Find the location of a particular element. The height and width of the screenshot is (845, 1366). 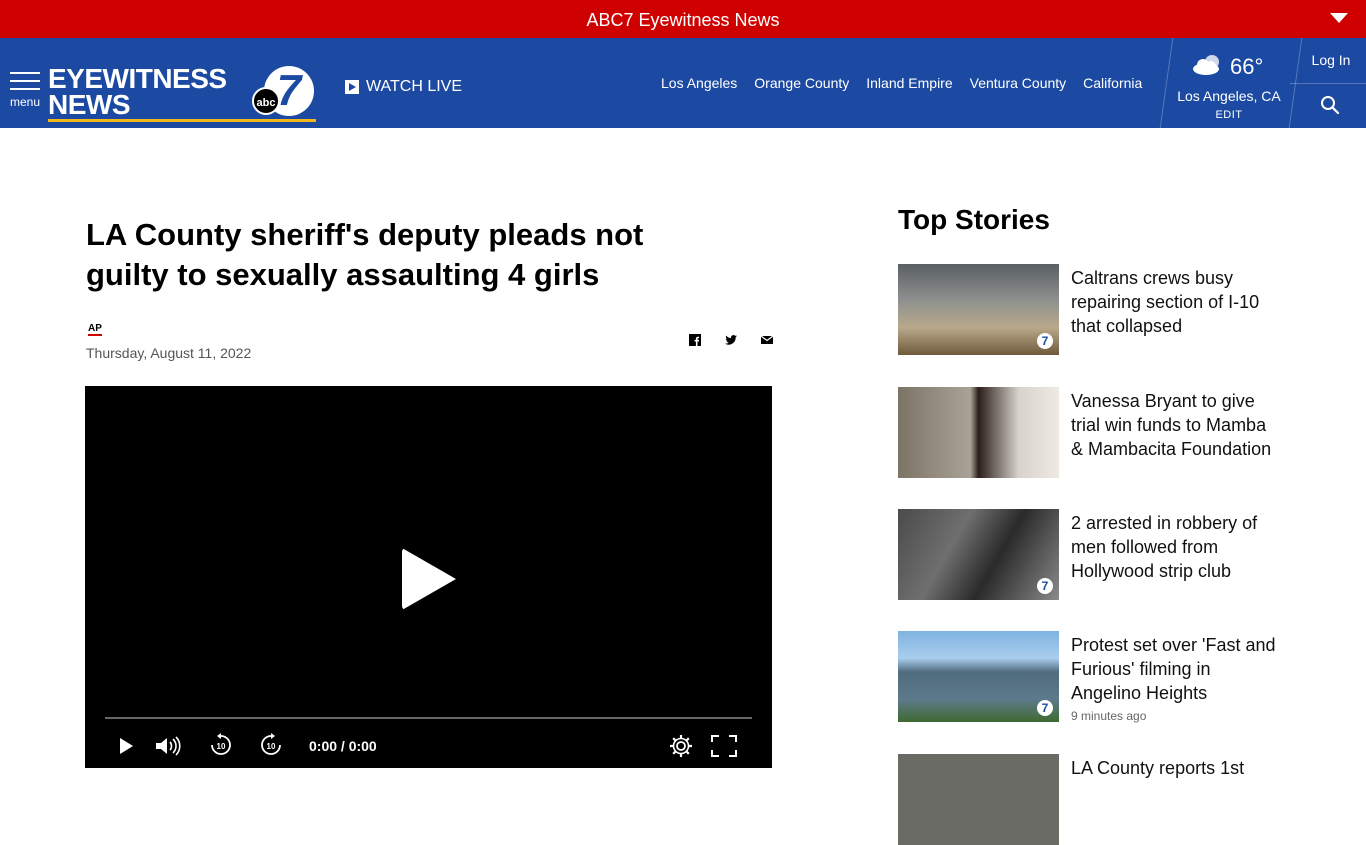

top-brand-bar: ABC7 Eyewitness News is located at coordinates (683, 19).